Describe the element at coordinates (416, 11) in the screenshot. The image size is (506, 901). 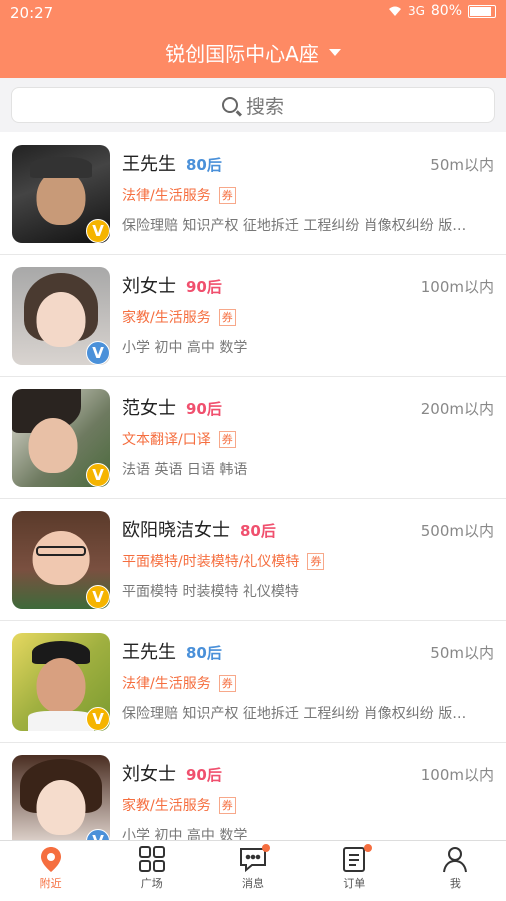
I see `signal-indicator: 3G` at that location.